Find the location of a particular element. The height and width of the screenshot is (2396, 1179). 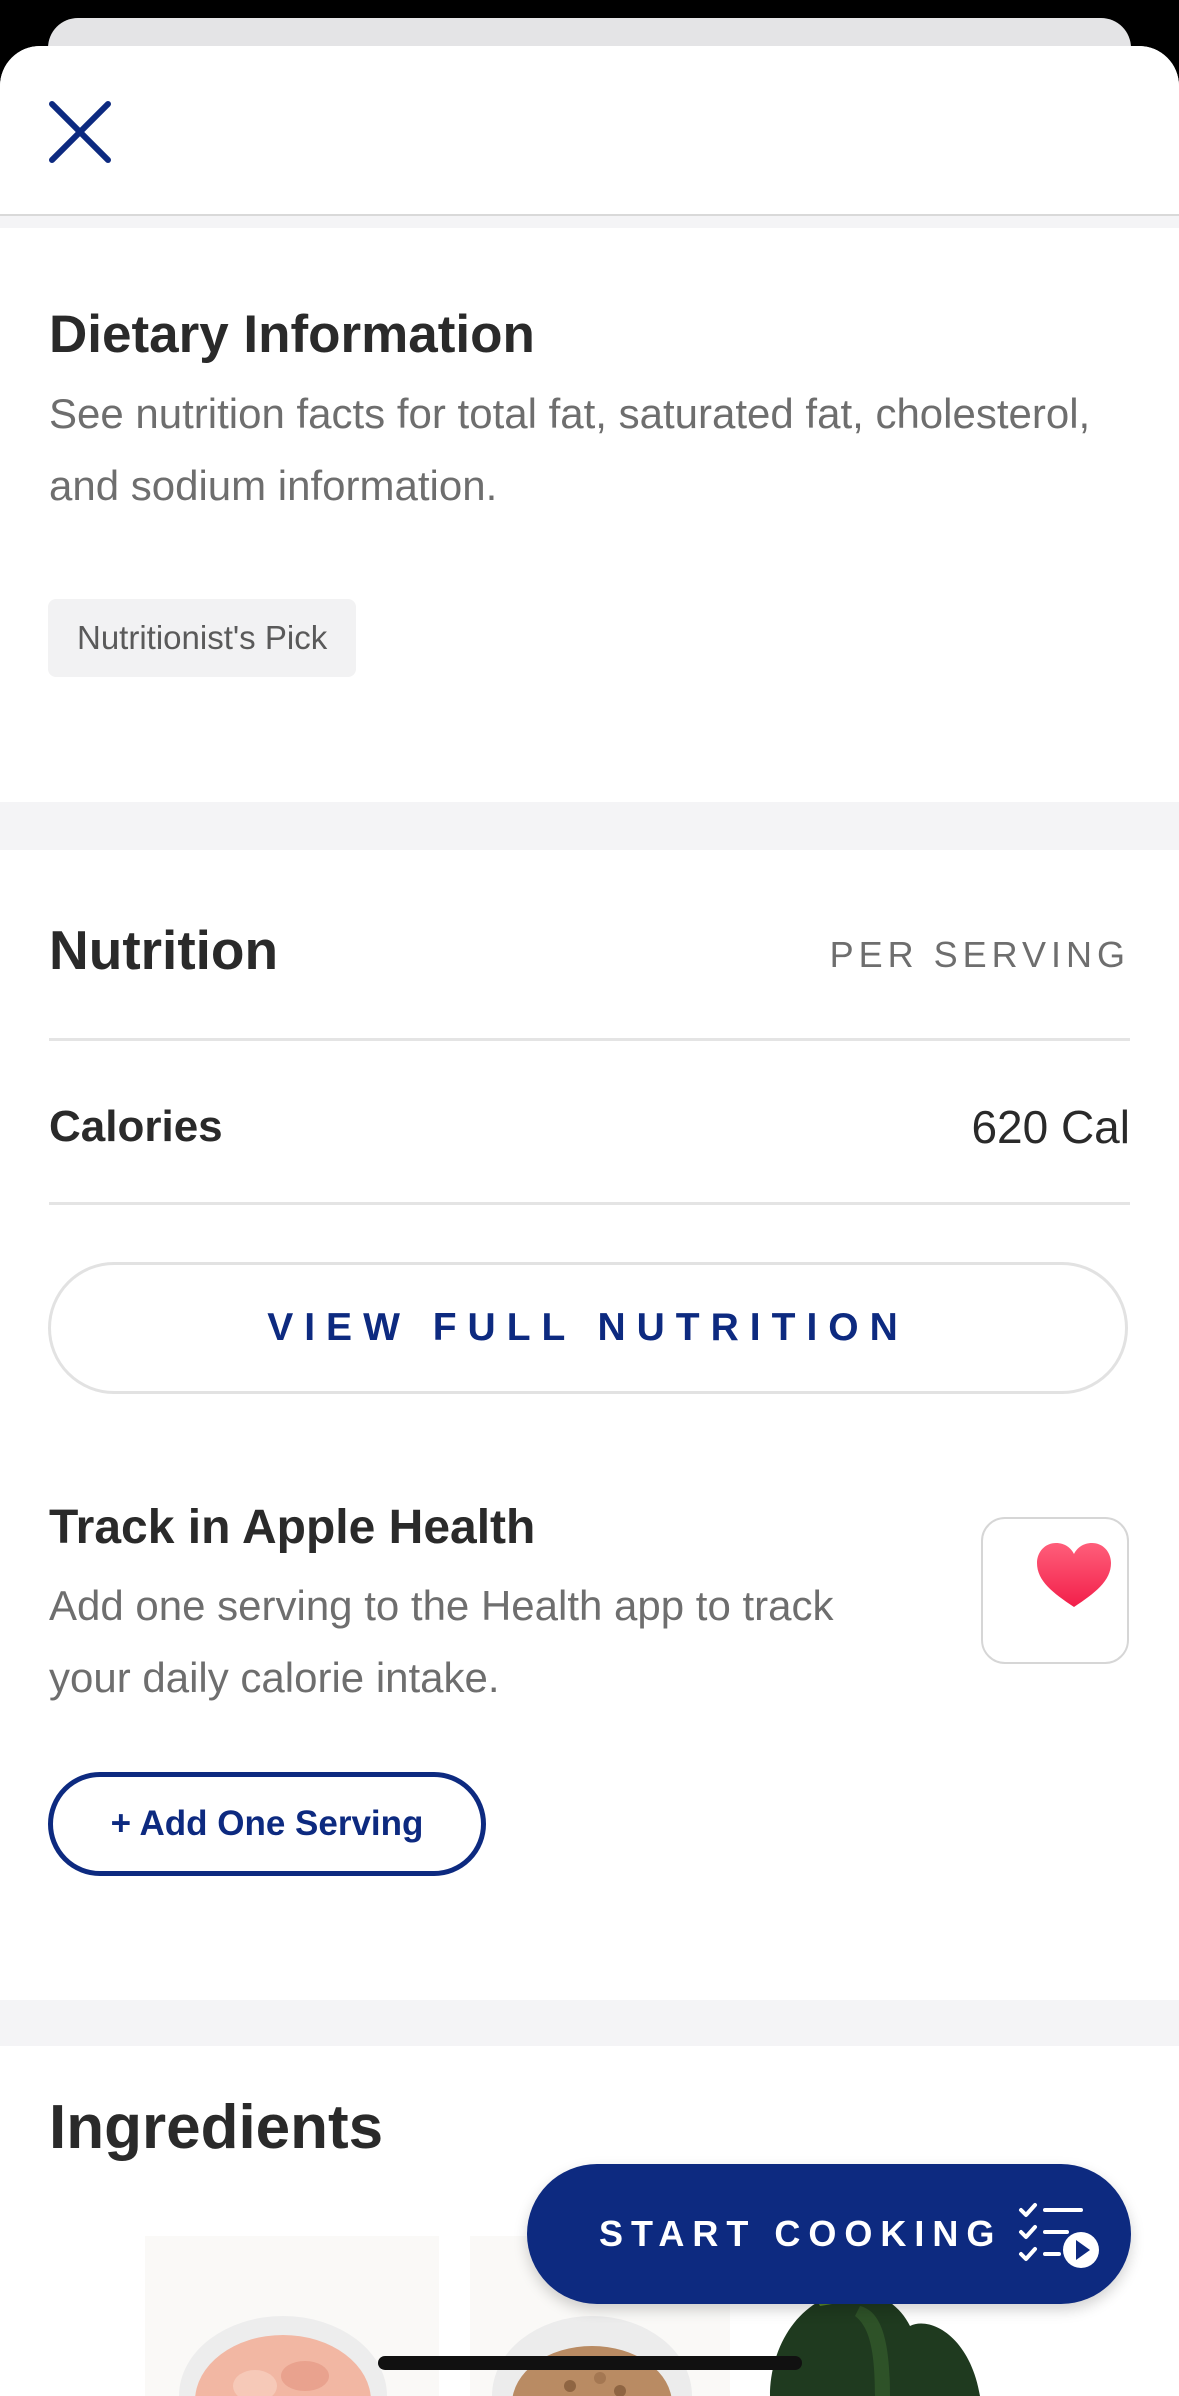

apple-health-title: Track in Apple Health is located at coordinates (292, 1527).